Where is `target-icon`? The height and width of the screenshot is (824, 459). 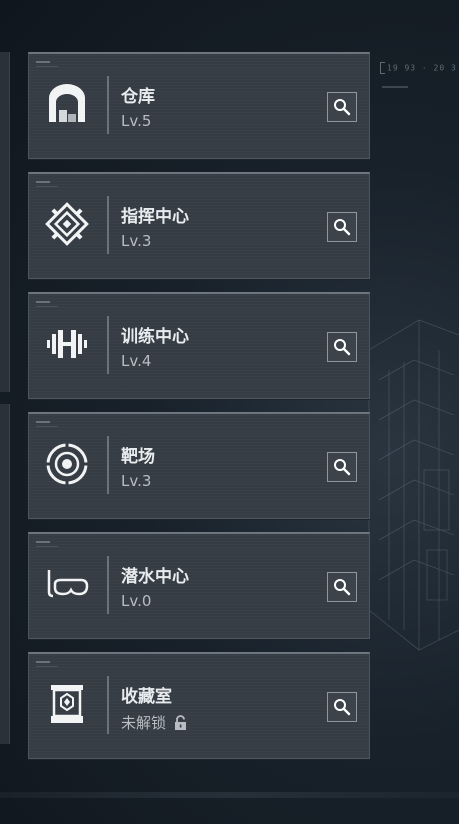 target-icon is located at coordinates (67, 464).